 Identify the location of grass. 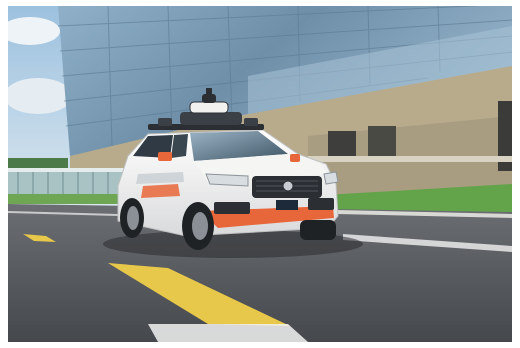
(68, 199).